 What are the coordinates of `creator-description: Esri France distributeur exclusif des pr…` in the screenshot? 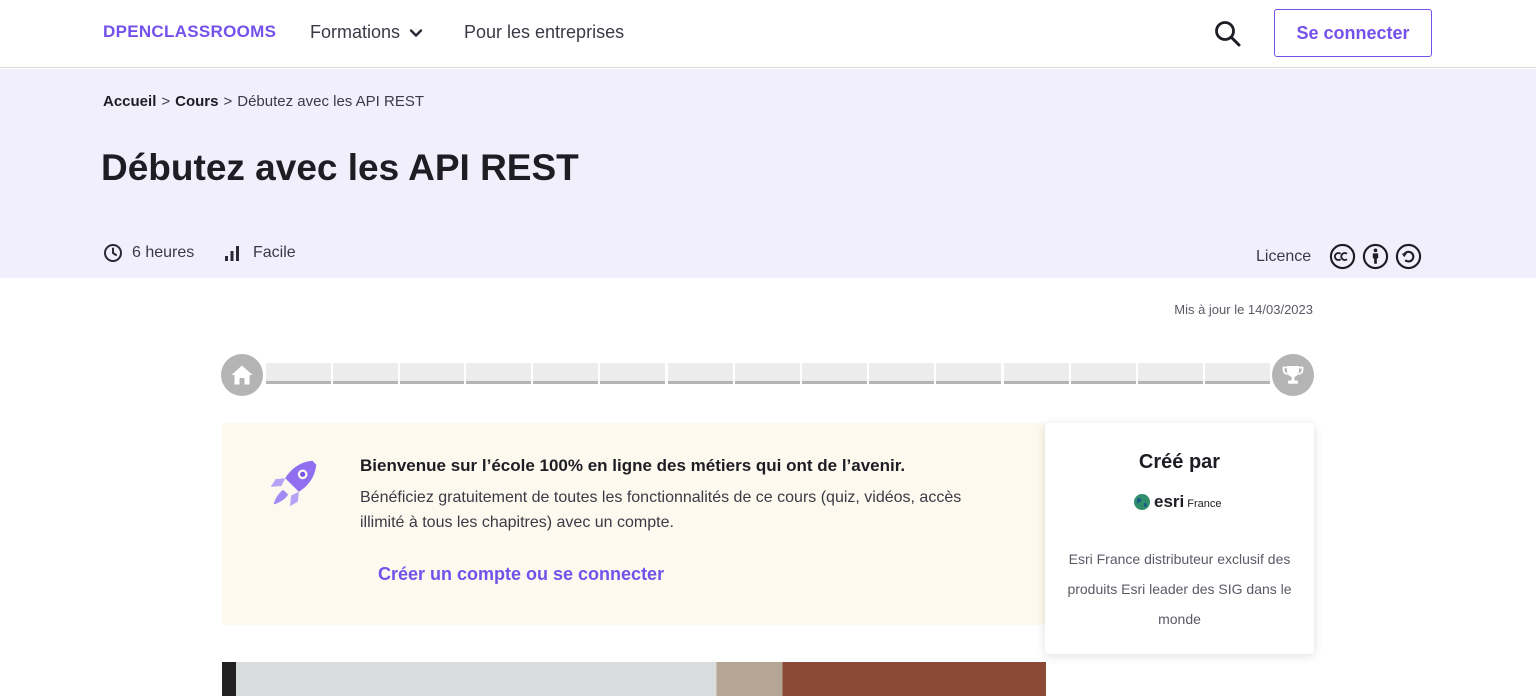 It's located at (1179, 589).